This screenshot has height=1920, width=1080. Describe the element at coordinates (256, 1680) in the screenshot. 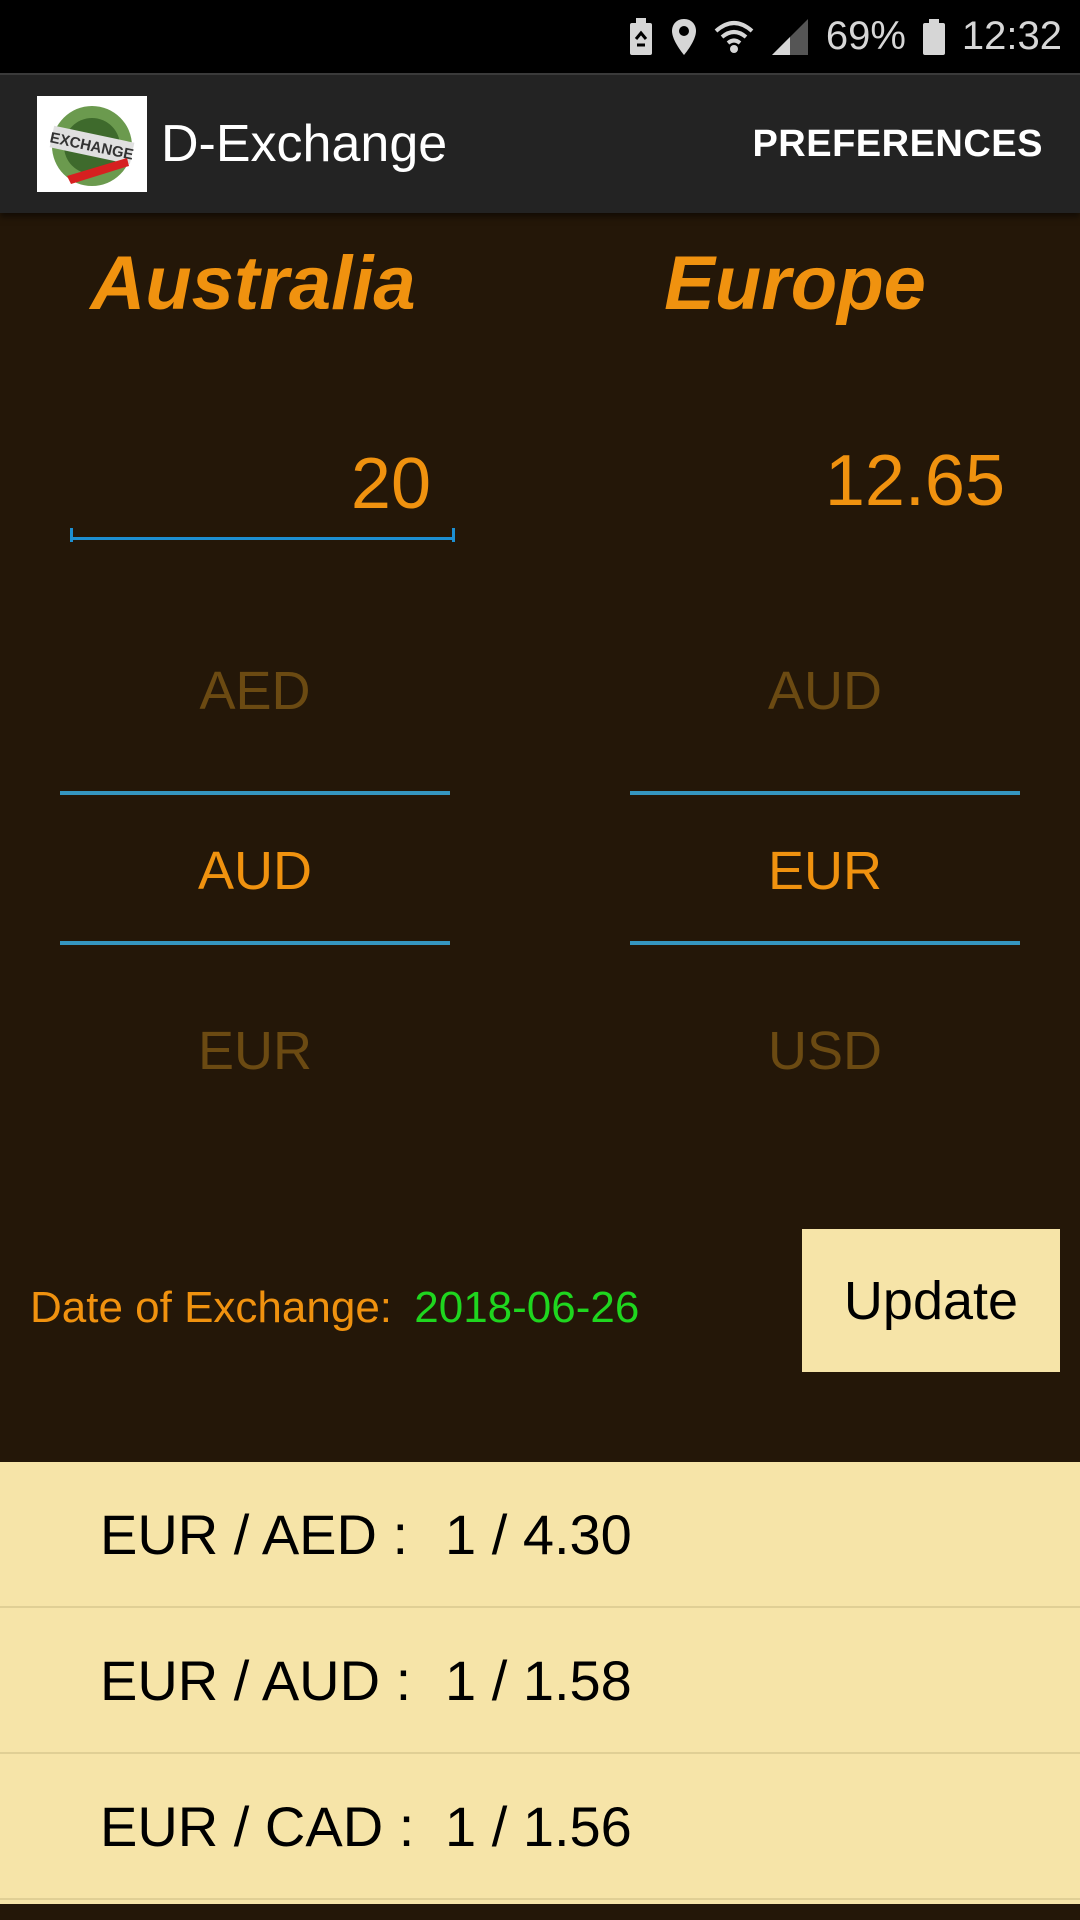

I see `rate-pair: EUR / AUD :` at that location.